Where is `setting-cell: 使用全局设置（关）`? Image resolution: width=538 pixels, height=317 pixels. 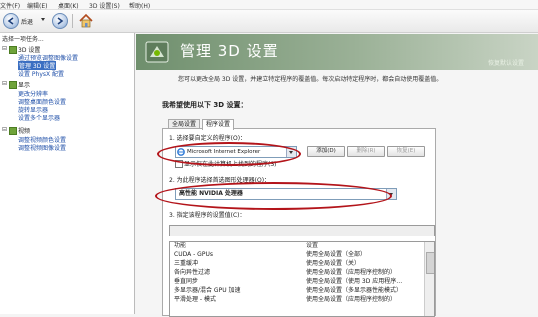 setting-cell: 使用全局设置（关） is located at coordinates (333, 263).